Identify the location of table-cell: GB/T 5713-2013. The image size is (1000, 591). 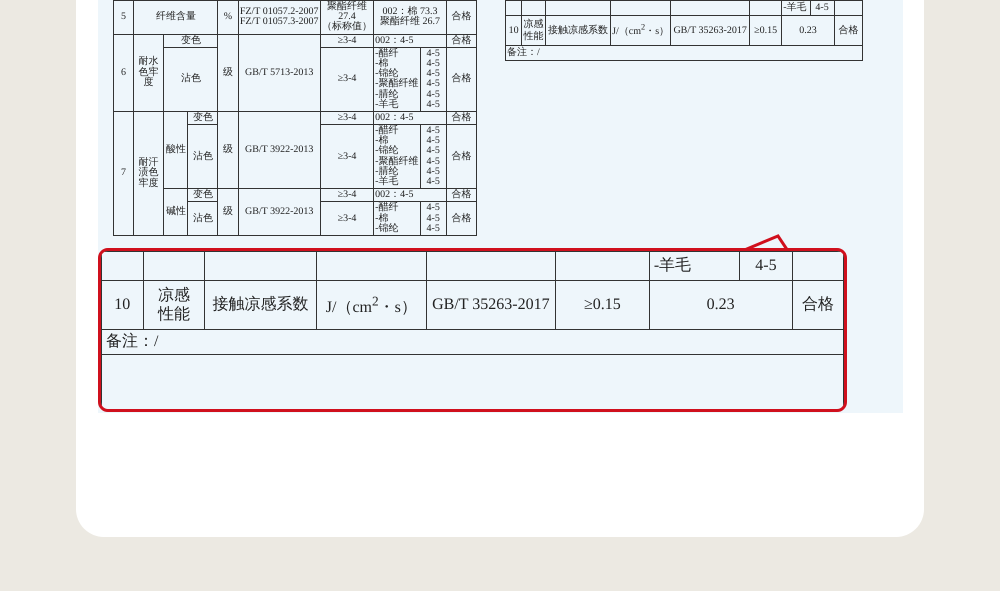
(279, 73).